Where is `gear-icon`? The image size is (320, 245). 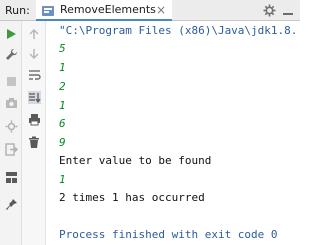 gear-icon is located at coordinates (269, 10).